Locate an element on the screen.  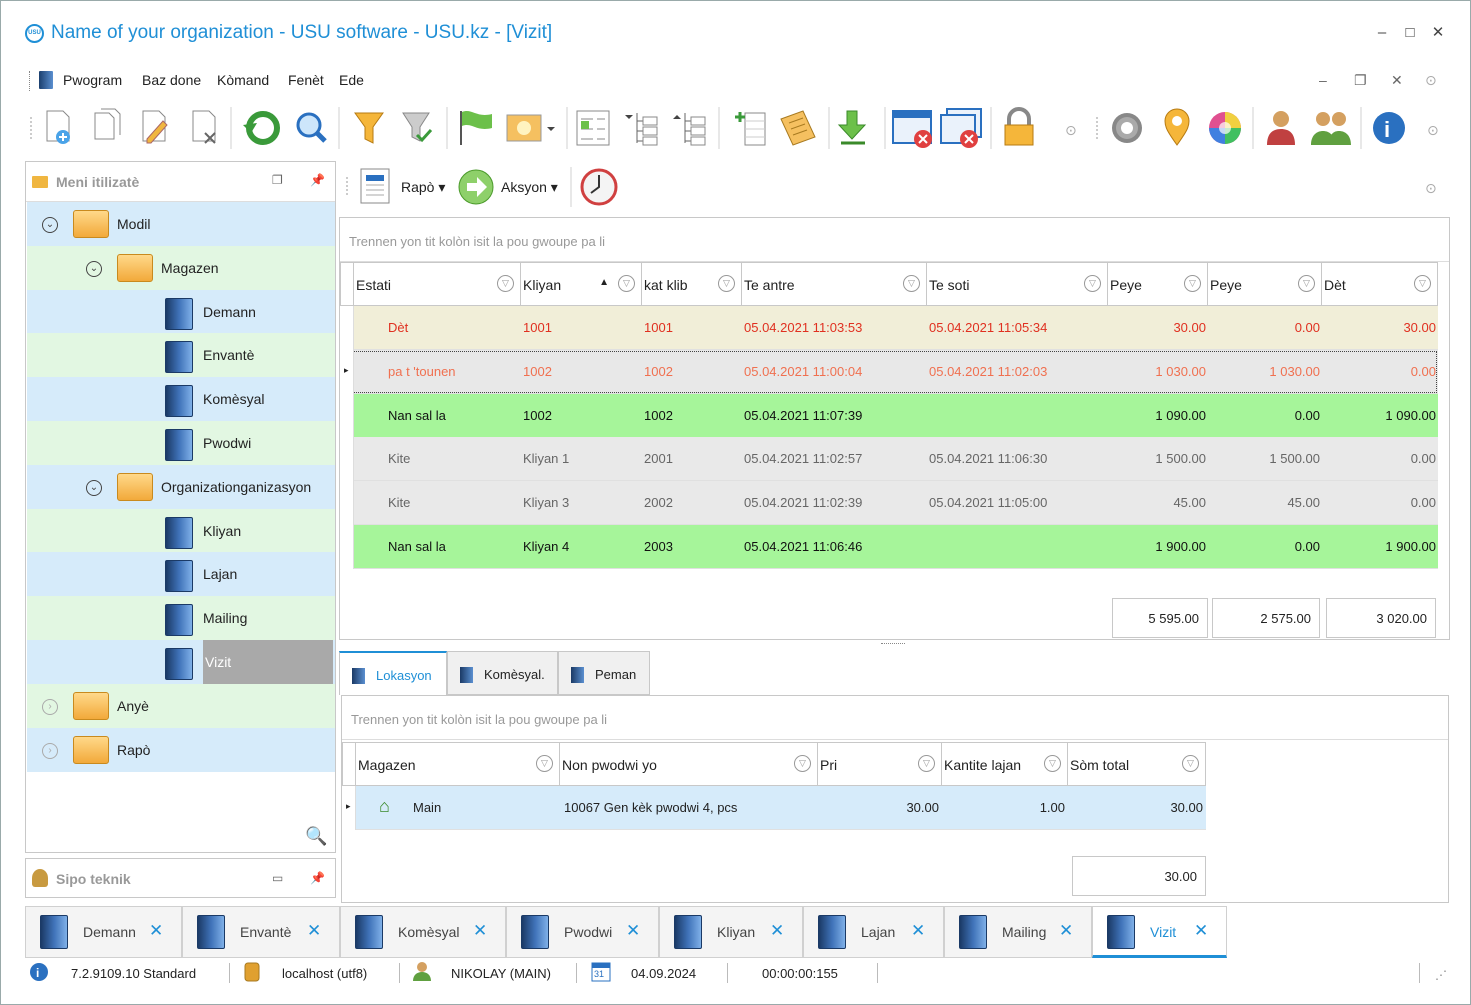
window-tab-kliyan: Kliyan ✕ is located at coordinates (731, 932).